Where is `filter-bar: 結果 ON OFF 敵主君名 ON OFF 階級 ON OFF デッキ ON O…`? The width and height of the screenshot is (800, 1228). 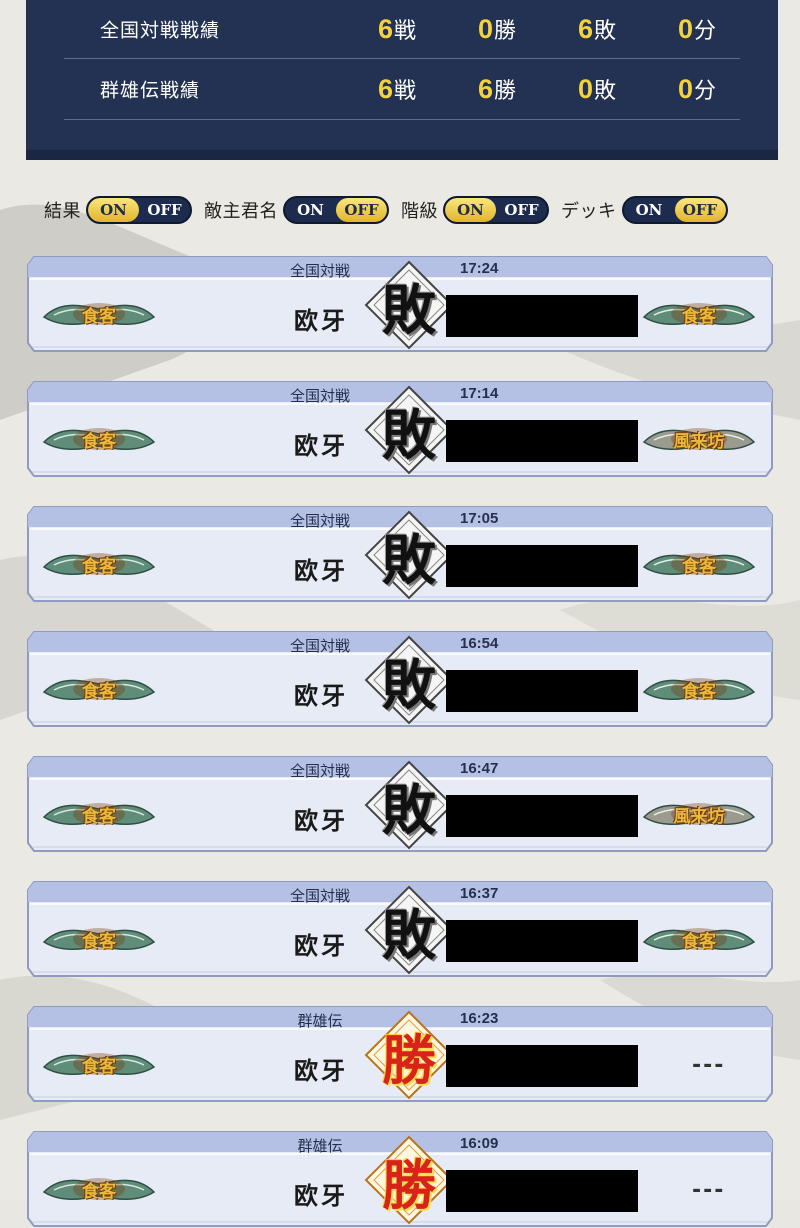
filter-bar: 結果 ON OFF 敵主君名 ON OFF 階級 ON OFF デッキ ON O… is located at coordinates (392, 210).